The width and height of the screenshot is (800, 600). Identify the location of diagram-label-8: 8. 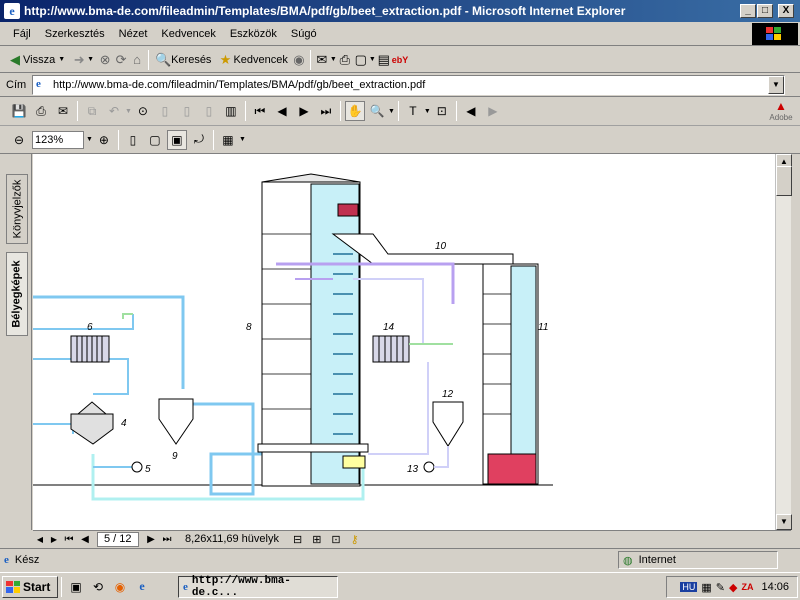
(249, 327).